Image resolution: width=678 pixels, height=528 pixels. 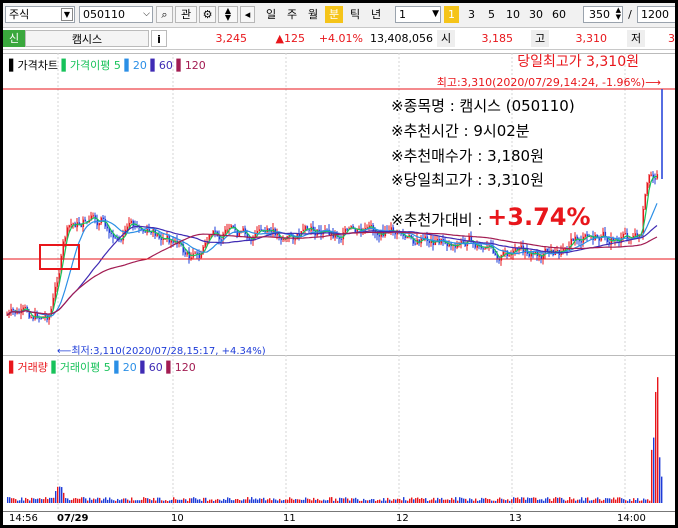 I want to click on info-button: i, so click(x=159, y=38).